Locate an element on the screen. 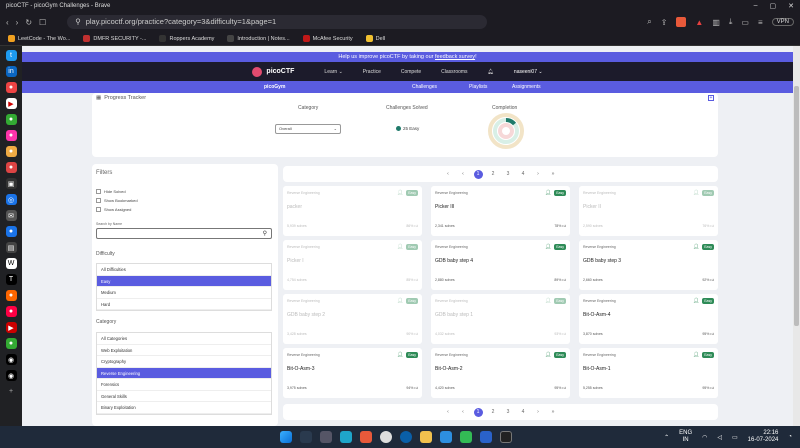 This screenshot has width=800, height=448. page-button: 4 is located at coordinates (523, 174).